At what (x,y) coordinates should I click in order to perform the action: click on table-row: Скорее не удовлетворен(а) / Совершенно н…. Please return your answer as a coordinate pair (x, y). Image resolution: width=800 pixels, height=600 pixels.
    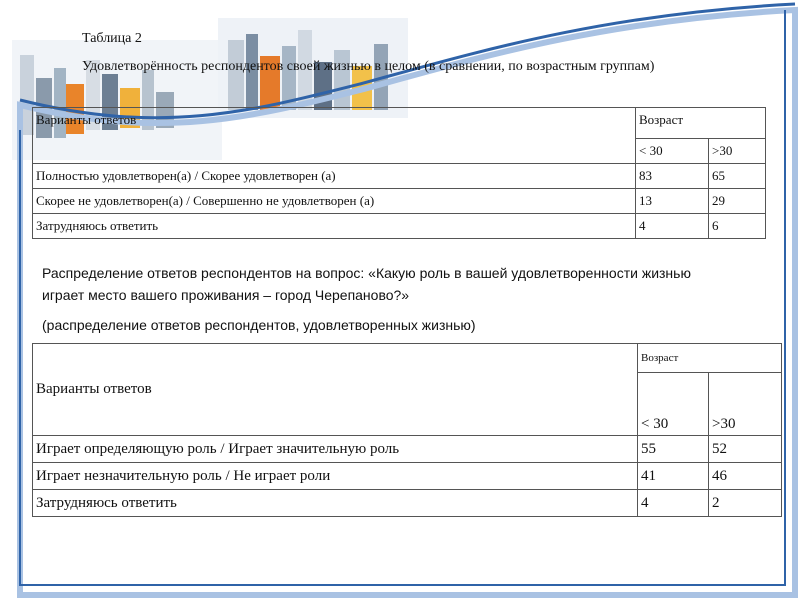
    Looking at the image, I should click on (399, 201).